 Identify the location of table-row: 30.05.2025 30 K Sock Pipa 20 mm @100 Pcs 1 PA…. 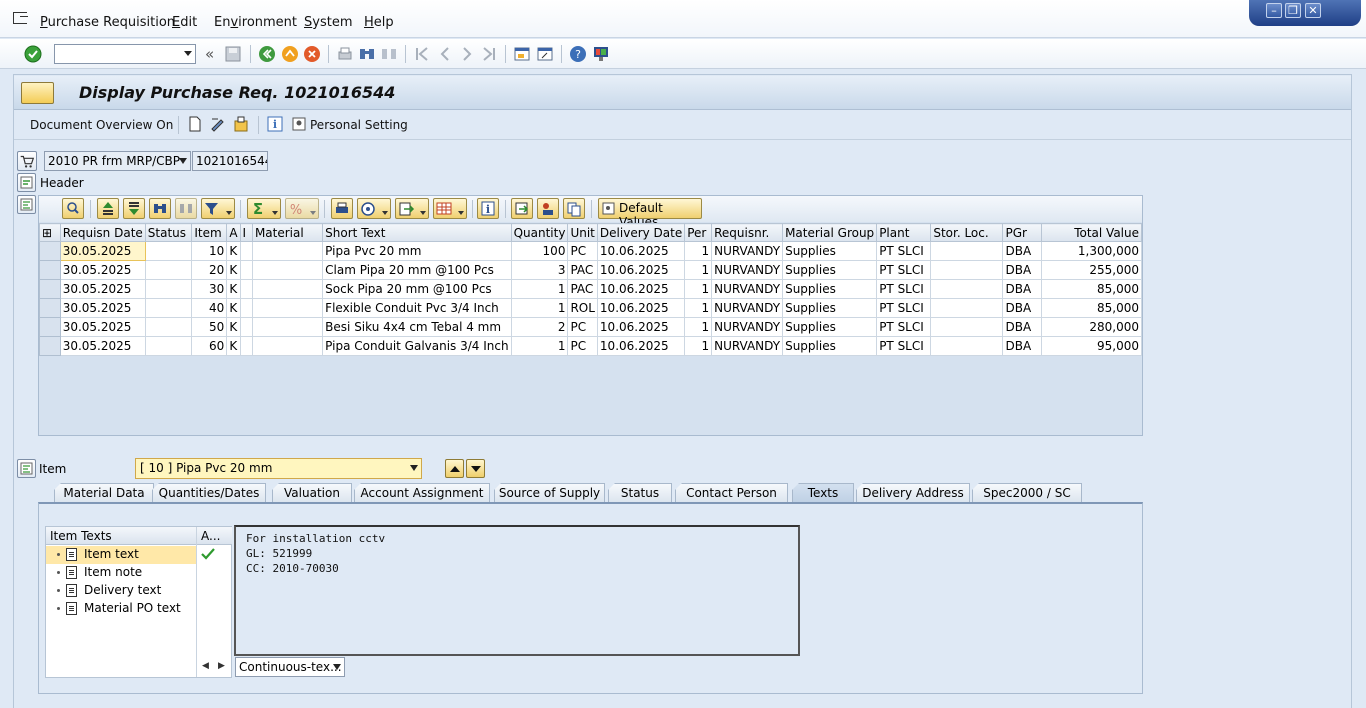
(590, 289).